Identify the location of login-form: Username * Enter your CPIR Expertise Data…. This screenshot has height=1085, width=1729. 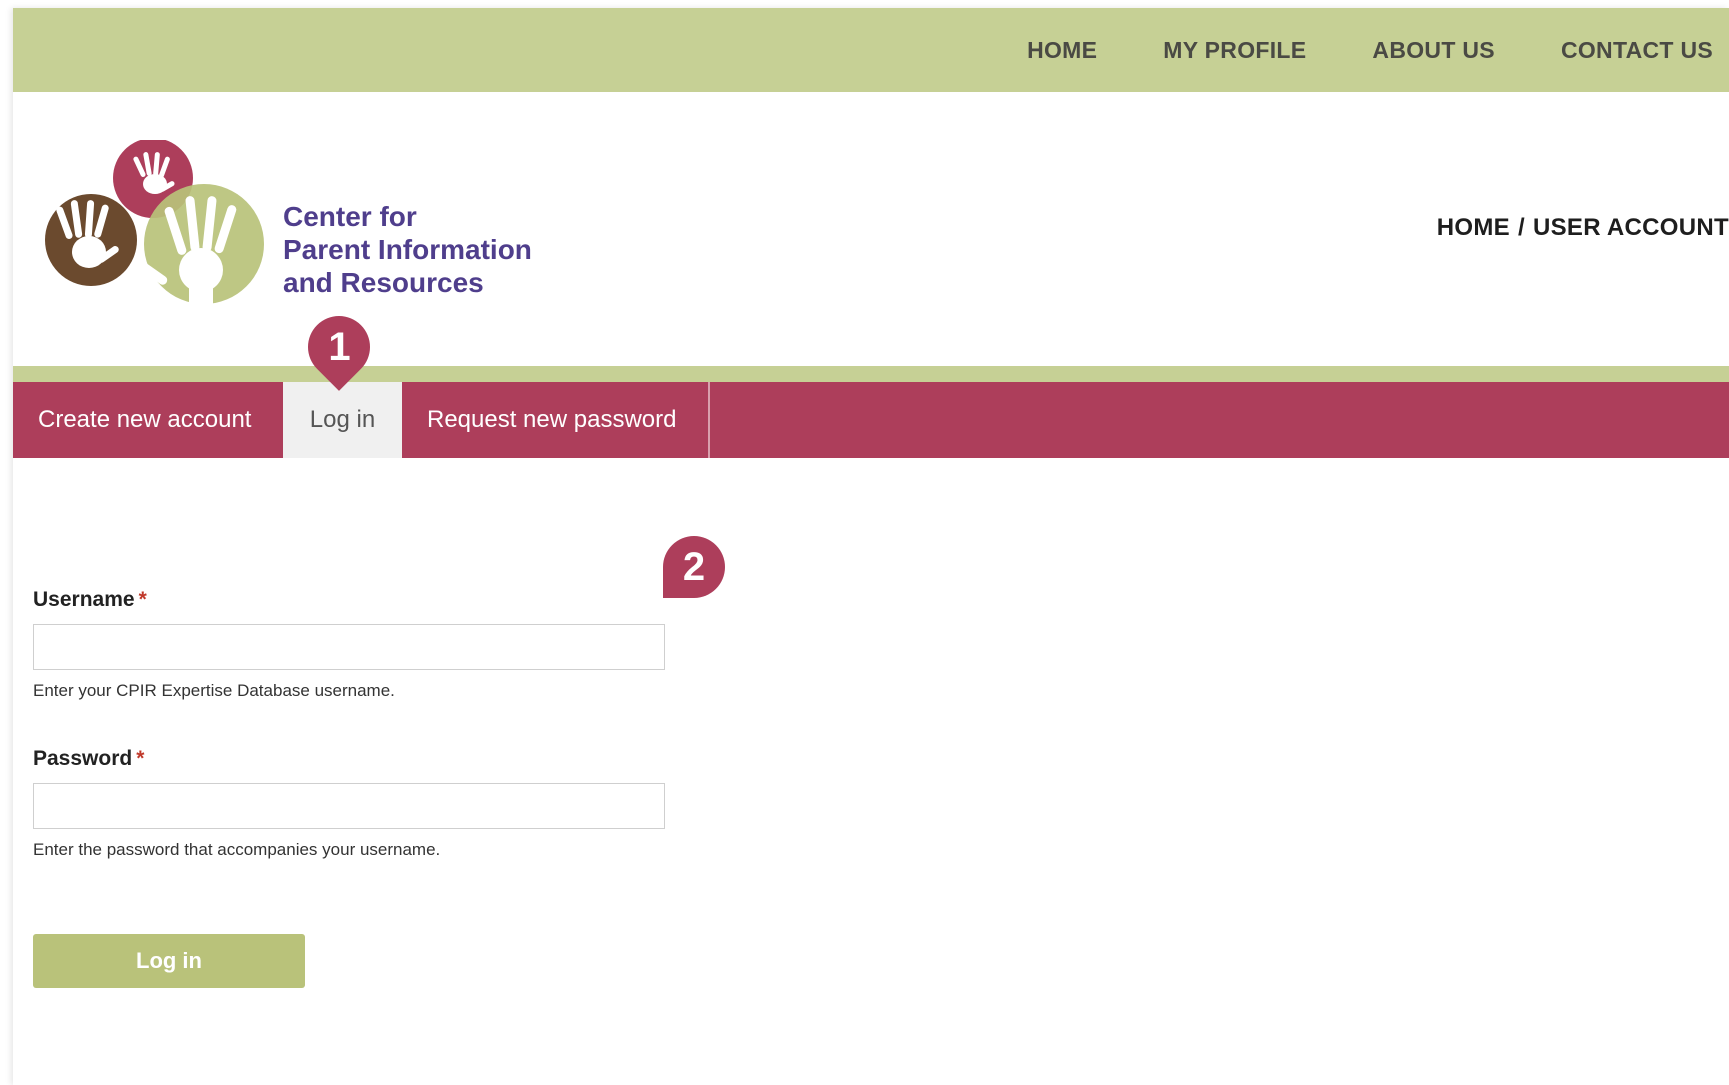
(349, 788).